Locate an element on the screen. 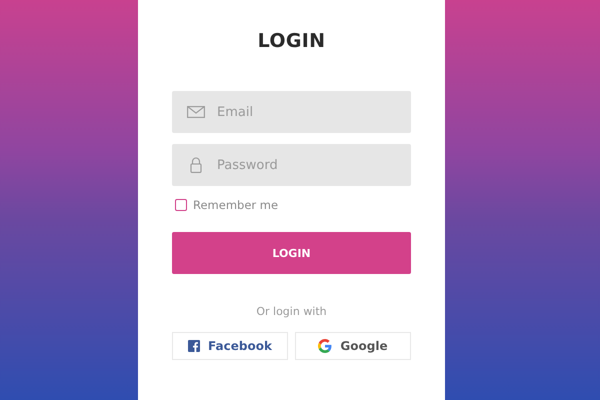 This screenshot has width=600, height=400. facebook-icon is located at coordinates (194, 346).